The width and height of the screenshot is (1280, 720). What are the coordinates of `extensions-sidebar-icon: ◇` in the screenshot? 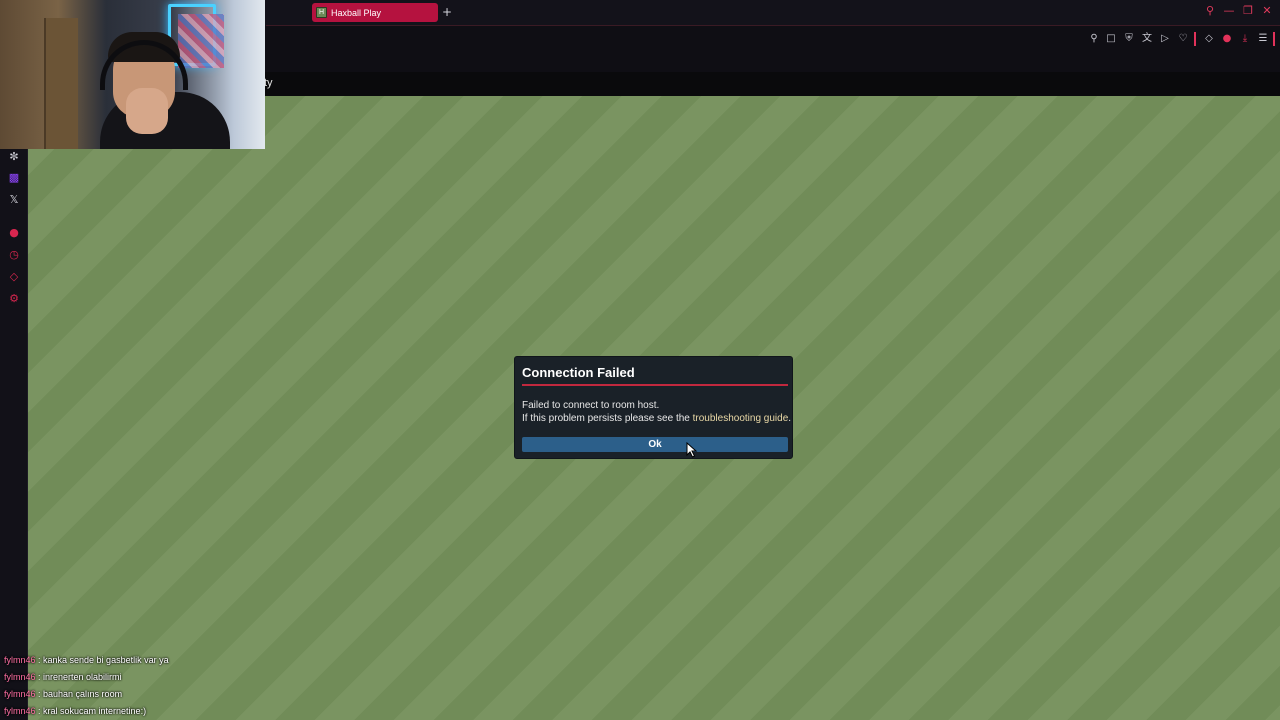 It's located at (14, 277).